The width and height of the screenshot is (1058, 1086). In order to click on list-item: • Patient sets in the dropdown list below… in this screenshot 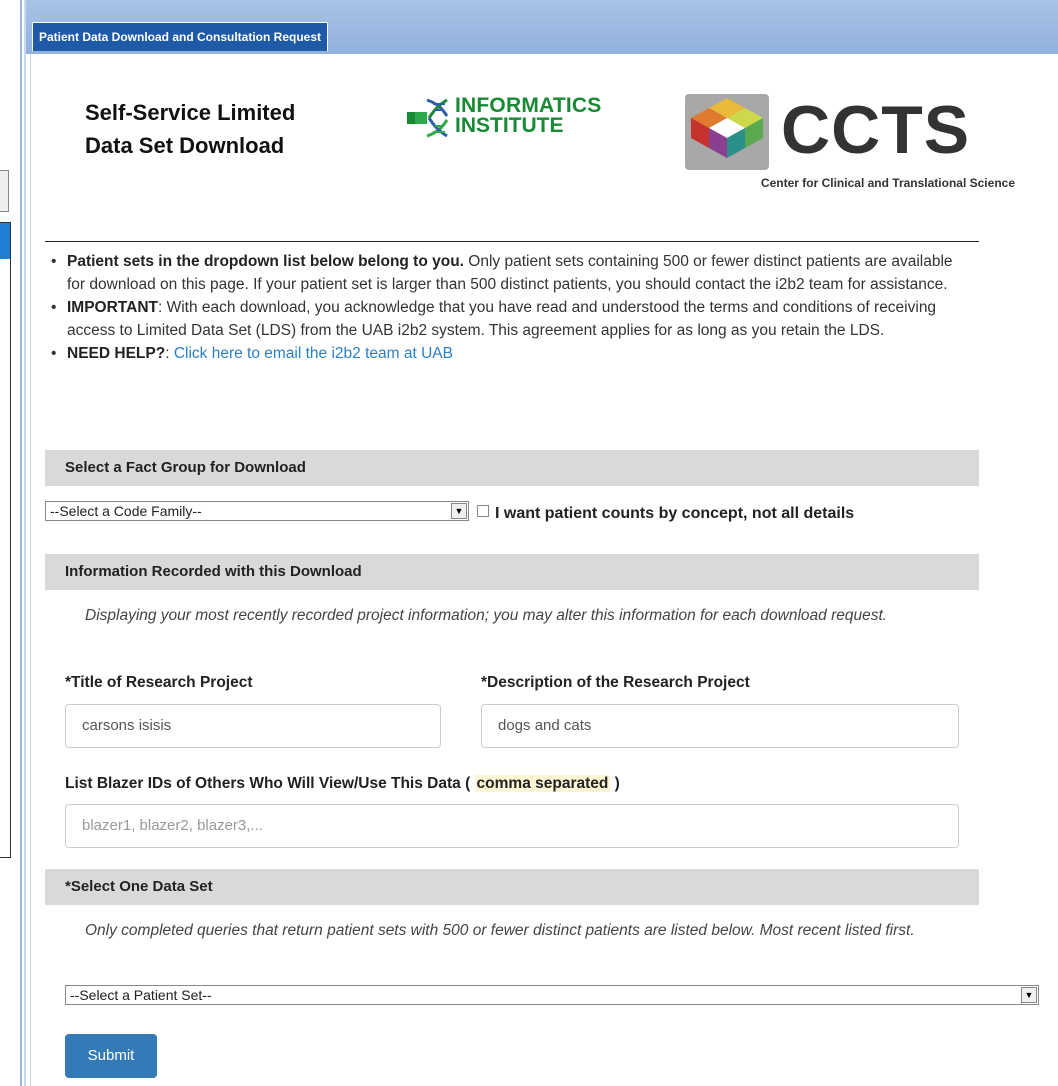, I will do `click(509, 273)`.